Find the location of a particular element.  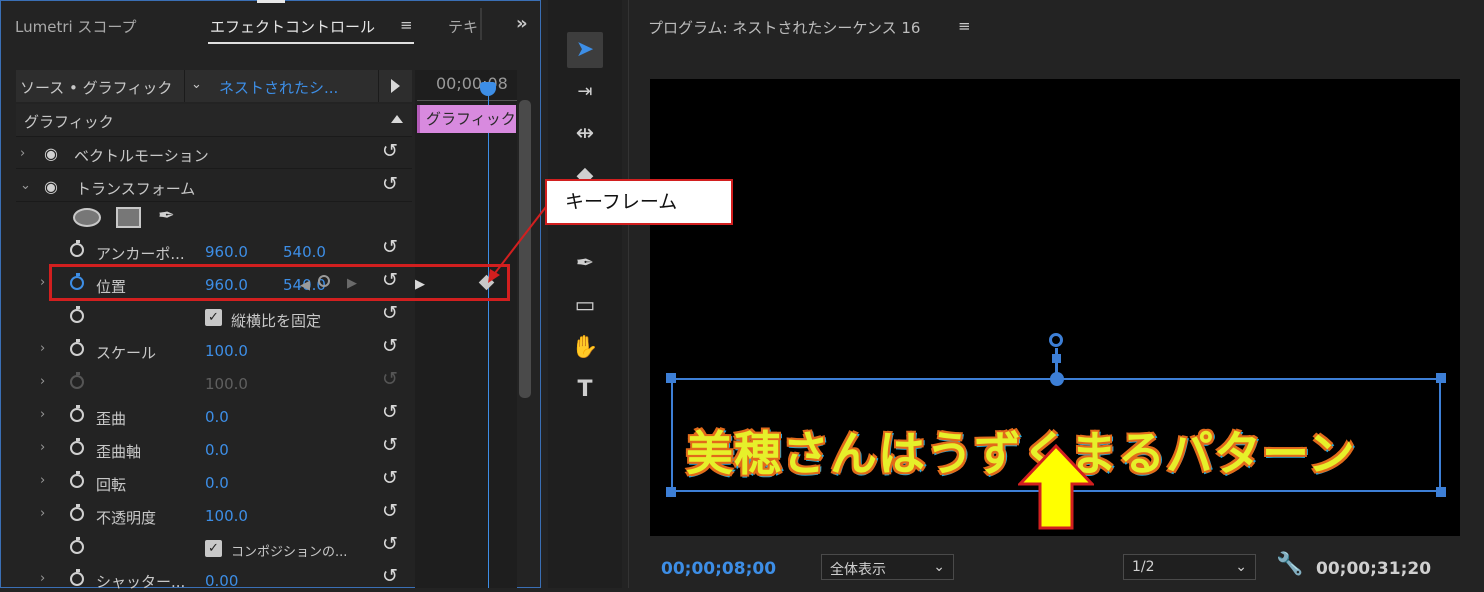

playhead-line is located at coordinates (488, 342).